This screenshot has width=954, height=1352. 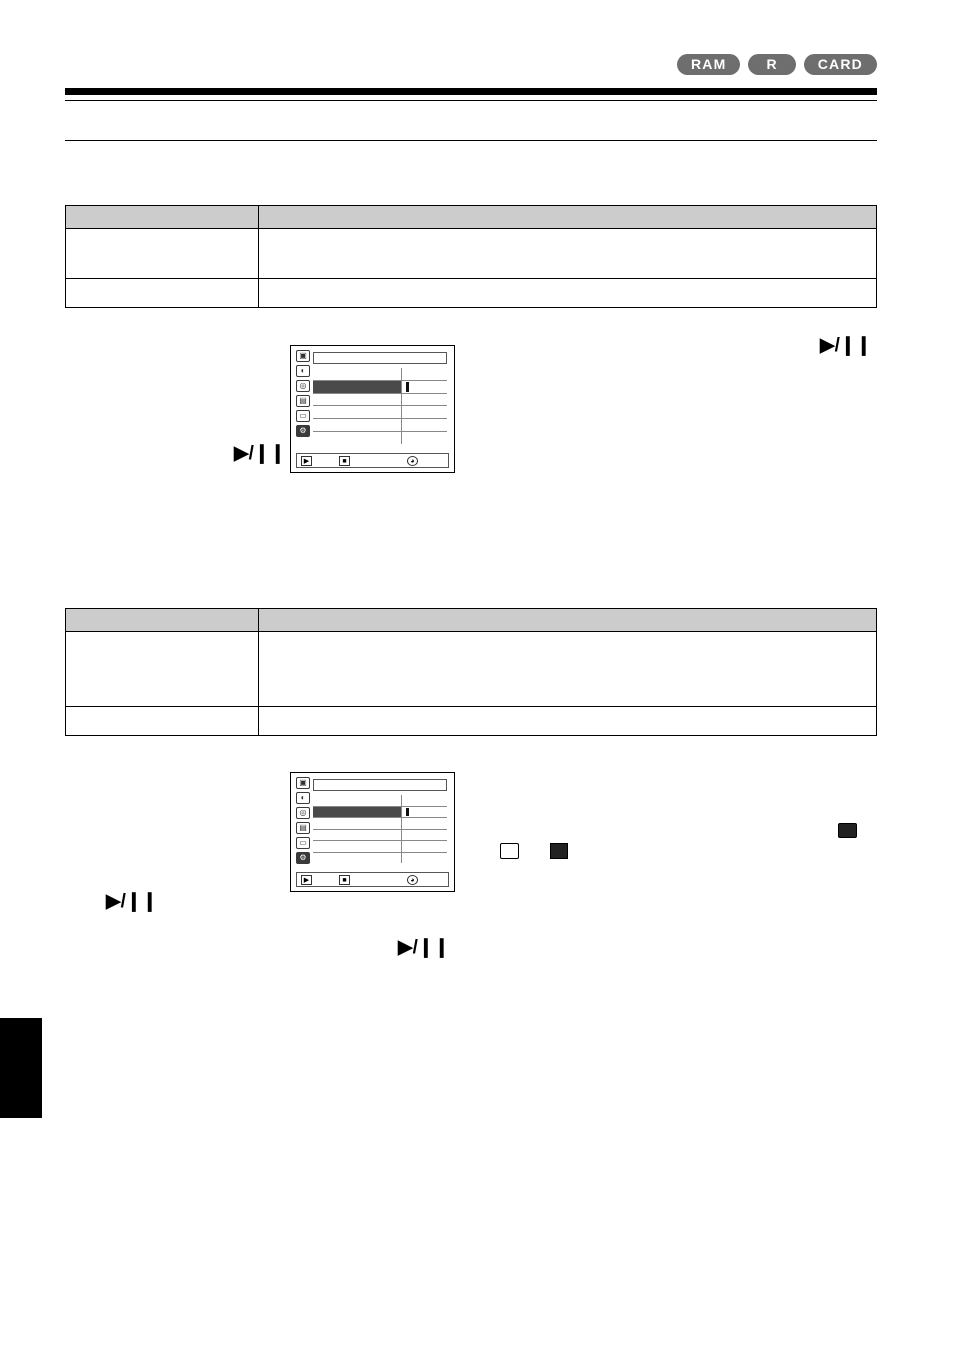 What do you see at coordinates (847, 830) in the screenshot?
I see `movie-camera-icon` at bounding box center [847, 830].